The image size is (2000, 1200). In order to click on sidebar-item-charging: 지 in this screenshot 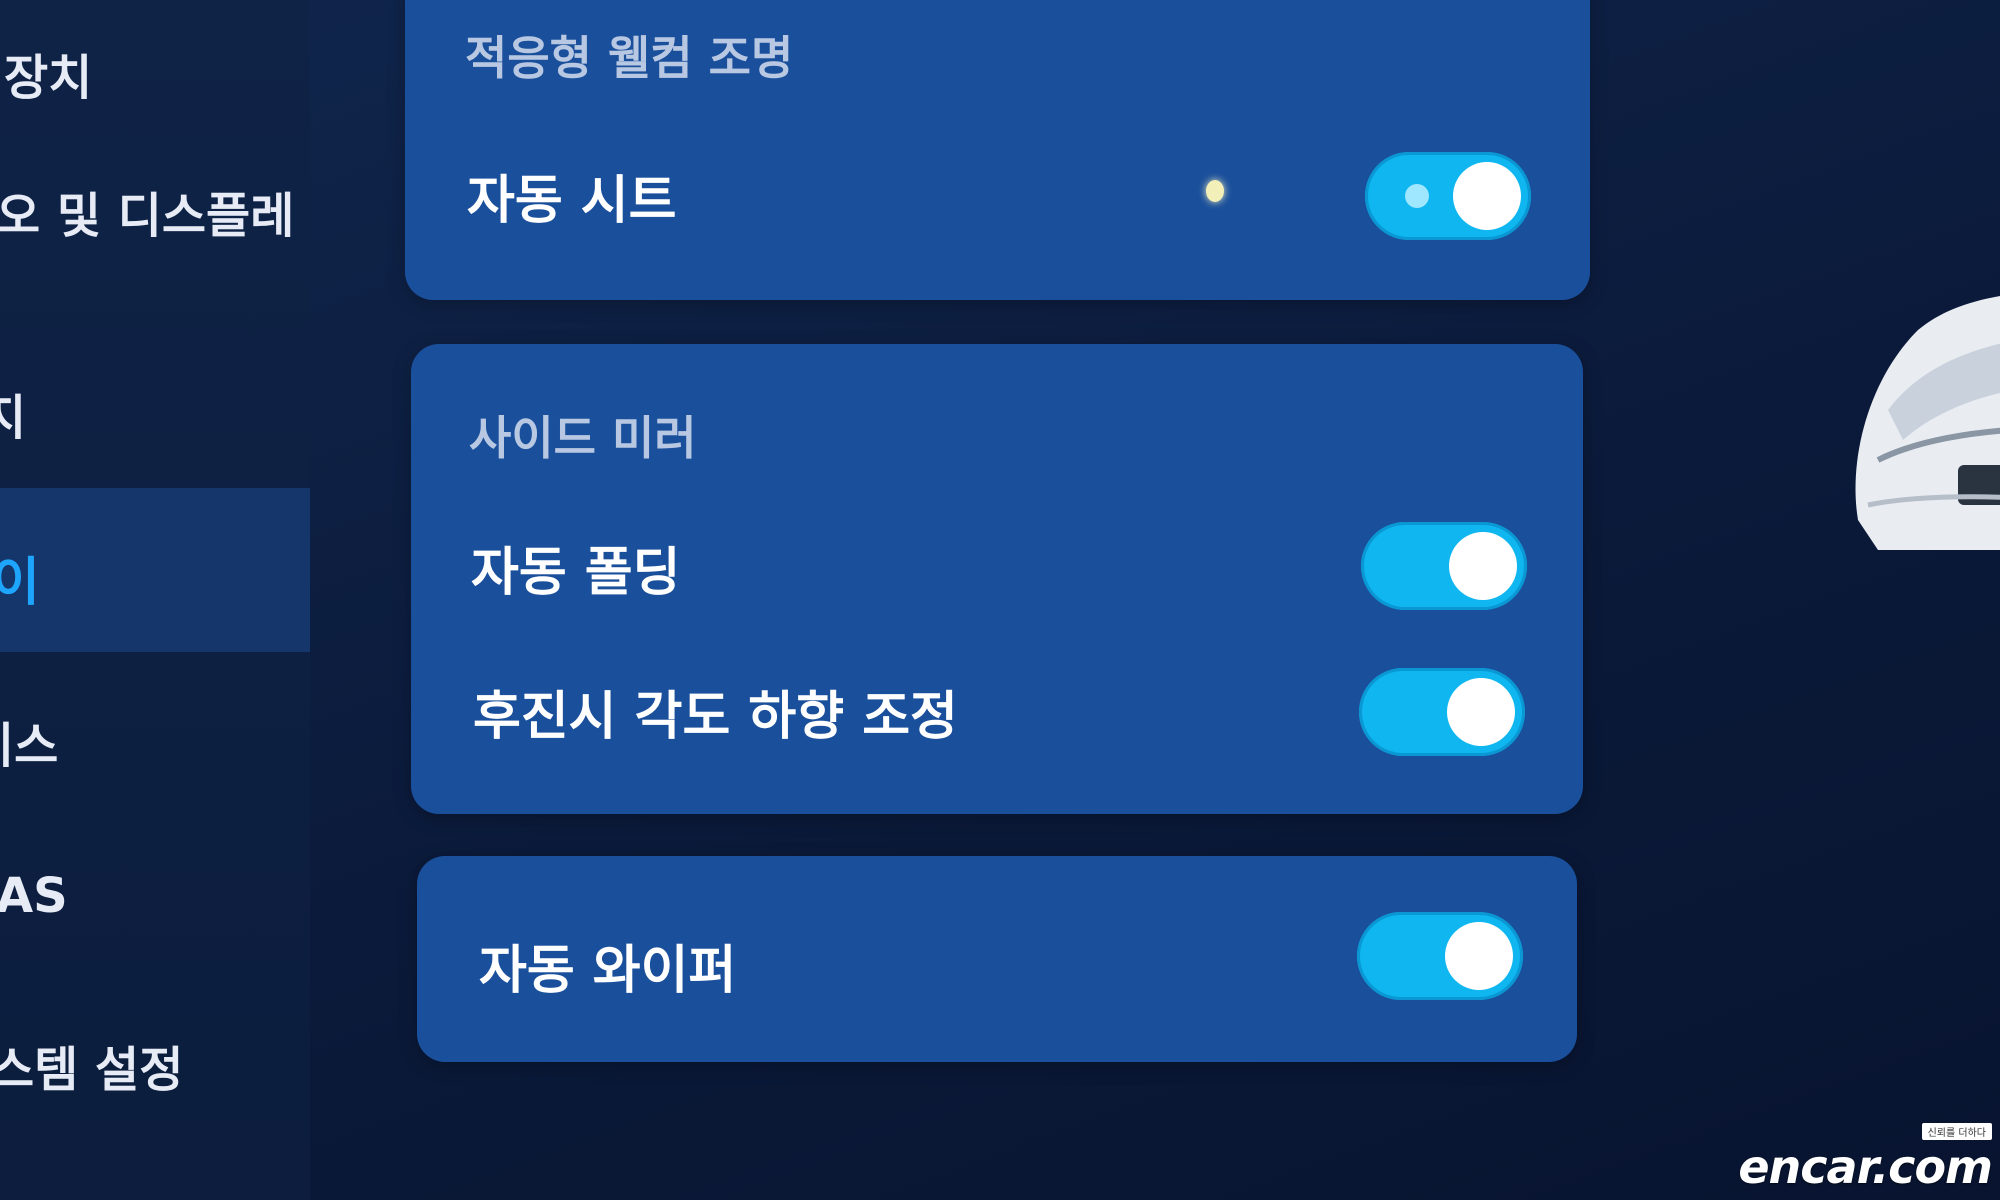, I will do `click(13, 413)`.